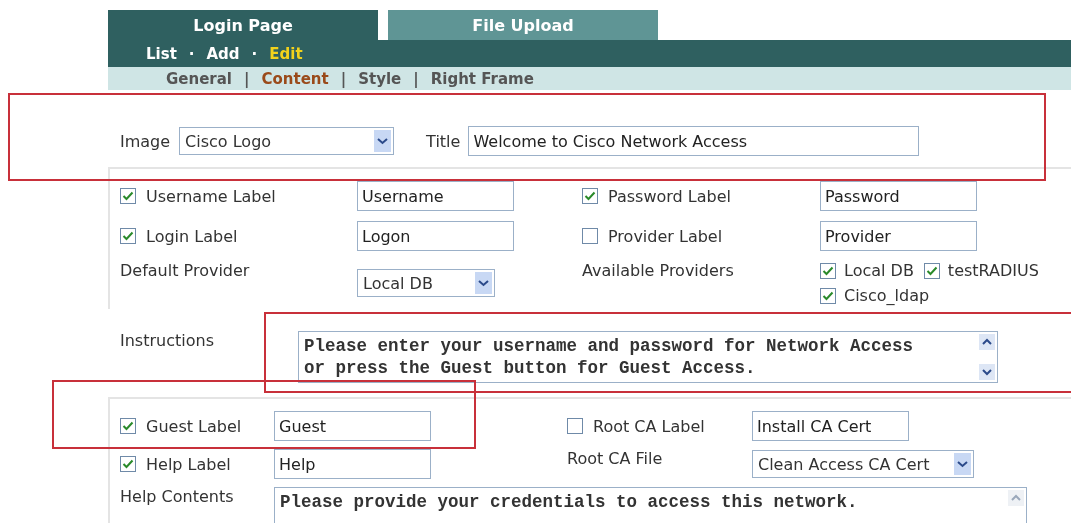 The image size is (1071, 523). I want to click on nav-link: Add, so click(223, 53).